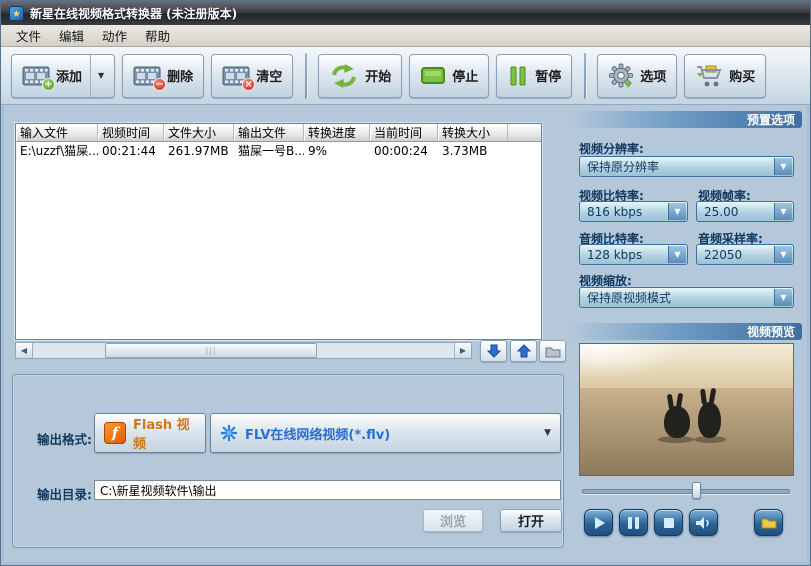 The height and width of the screenshot is (566, 811). What do you see at coordinates (703, 522) in the screenshot?
I see `volume-button` at bounding box center [703, 522].